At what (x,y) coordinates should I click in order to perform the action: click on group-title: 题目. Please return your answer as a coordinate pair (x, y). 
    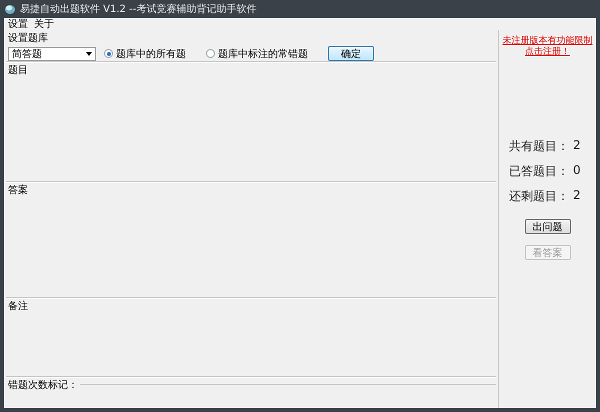
    Looking at the image, I should click on (18, 70).